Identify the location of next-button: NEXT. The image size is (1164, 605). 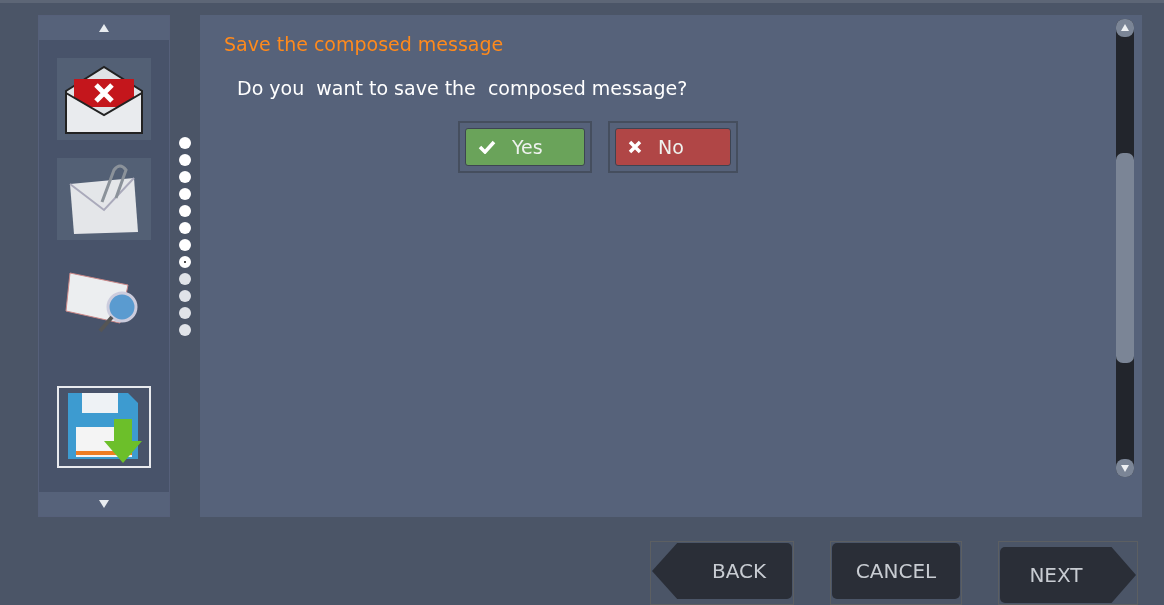
(1068, 575).